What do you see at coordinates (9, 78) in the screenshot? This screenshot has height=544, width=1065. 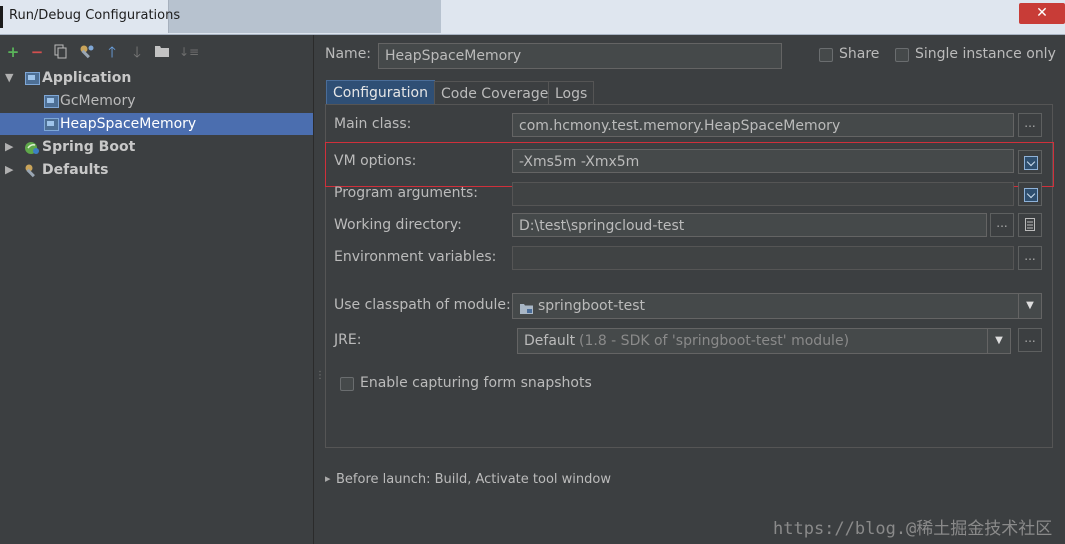 I see `expanded-arrow-icon: ▼` at bounding box center [9, 78].